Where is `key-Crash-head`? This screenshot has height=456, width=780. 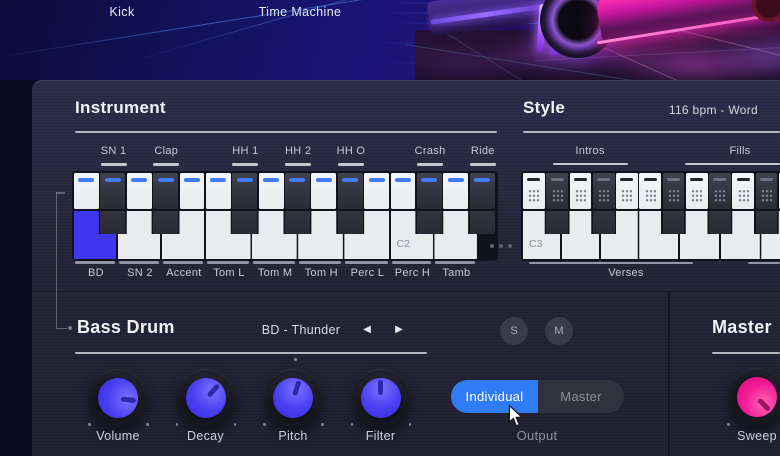 key-Crash-head is located at coordinates (429, 191).